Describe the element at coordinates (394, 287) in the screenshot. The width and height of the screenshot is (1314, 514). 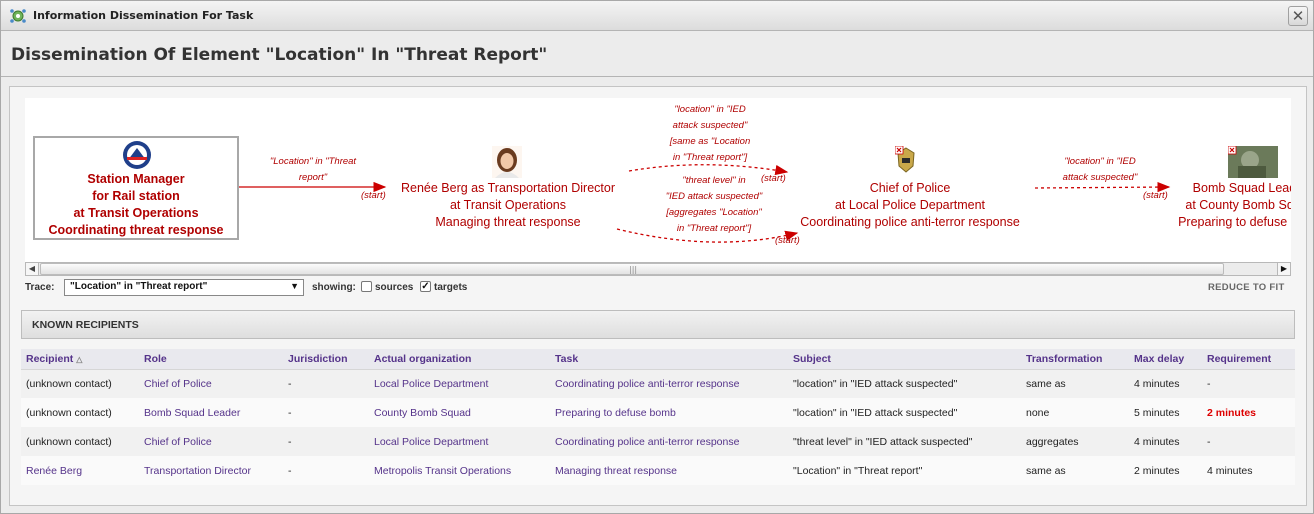
I see `sources-label: sources` at that location.